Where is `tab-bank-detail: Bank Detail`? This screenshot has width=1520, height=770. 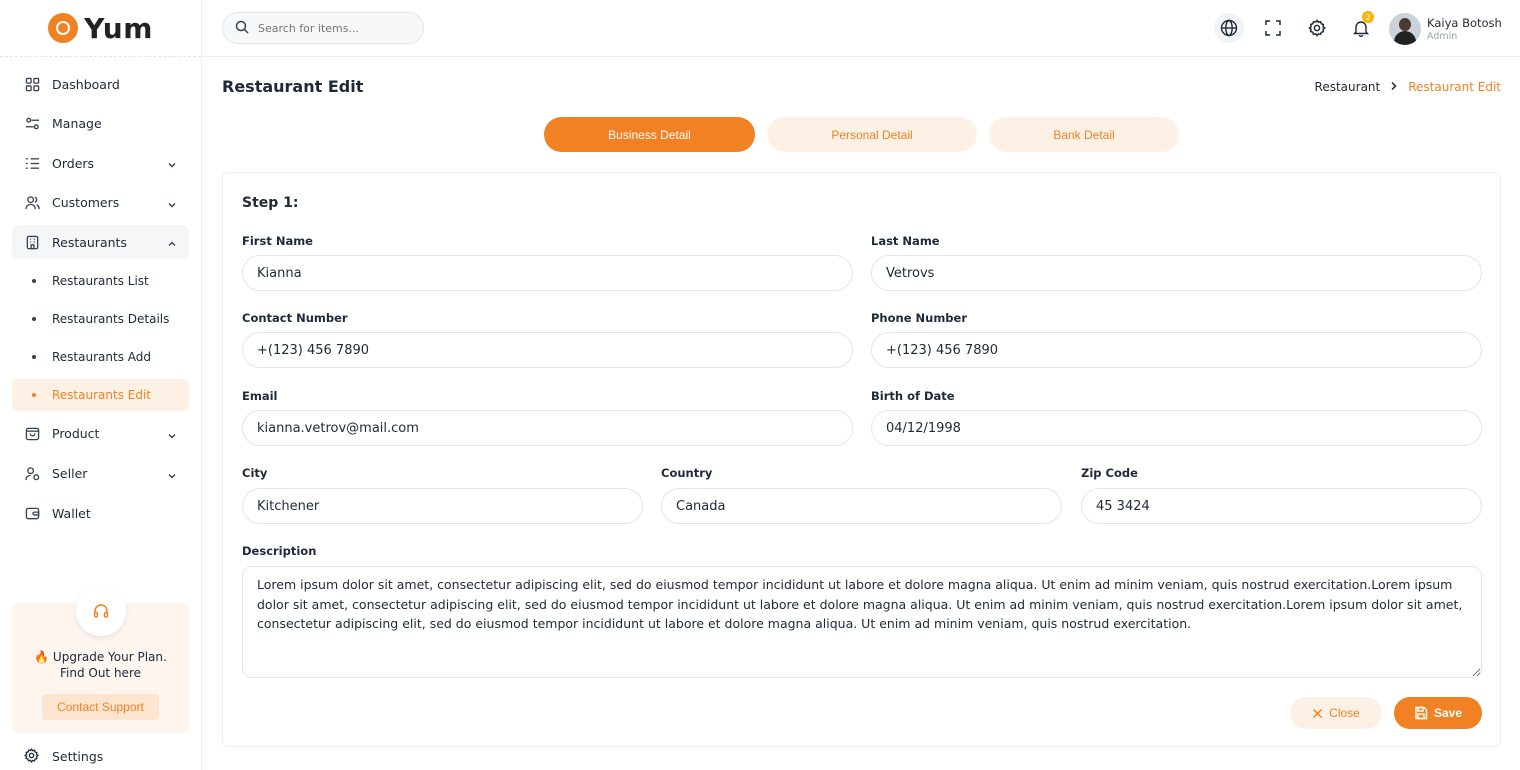 tab-bank-detail: Bank Detail is located at coordinates (1084, 134).